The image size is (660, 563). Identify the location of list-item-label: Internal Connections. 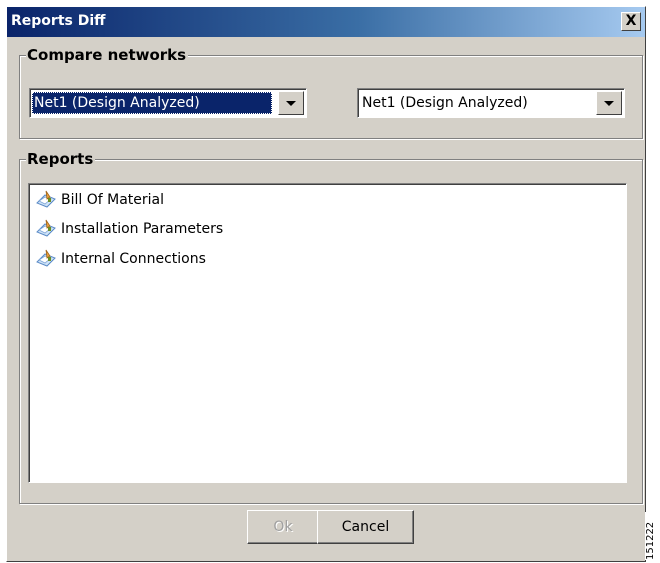
(133, 259).